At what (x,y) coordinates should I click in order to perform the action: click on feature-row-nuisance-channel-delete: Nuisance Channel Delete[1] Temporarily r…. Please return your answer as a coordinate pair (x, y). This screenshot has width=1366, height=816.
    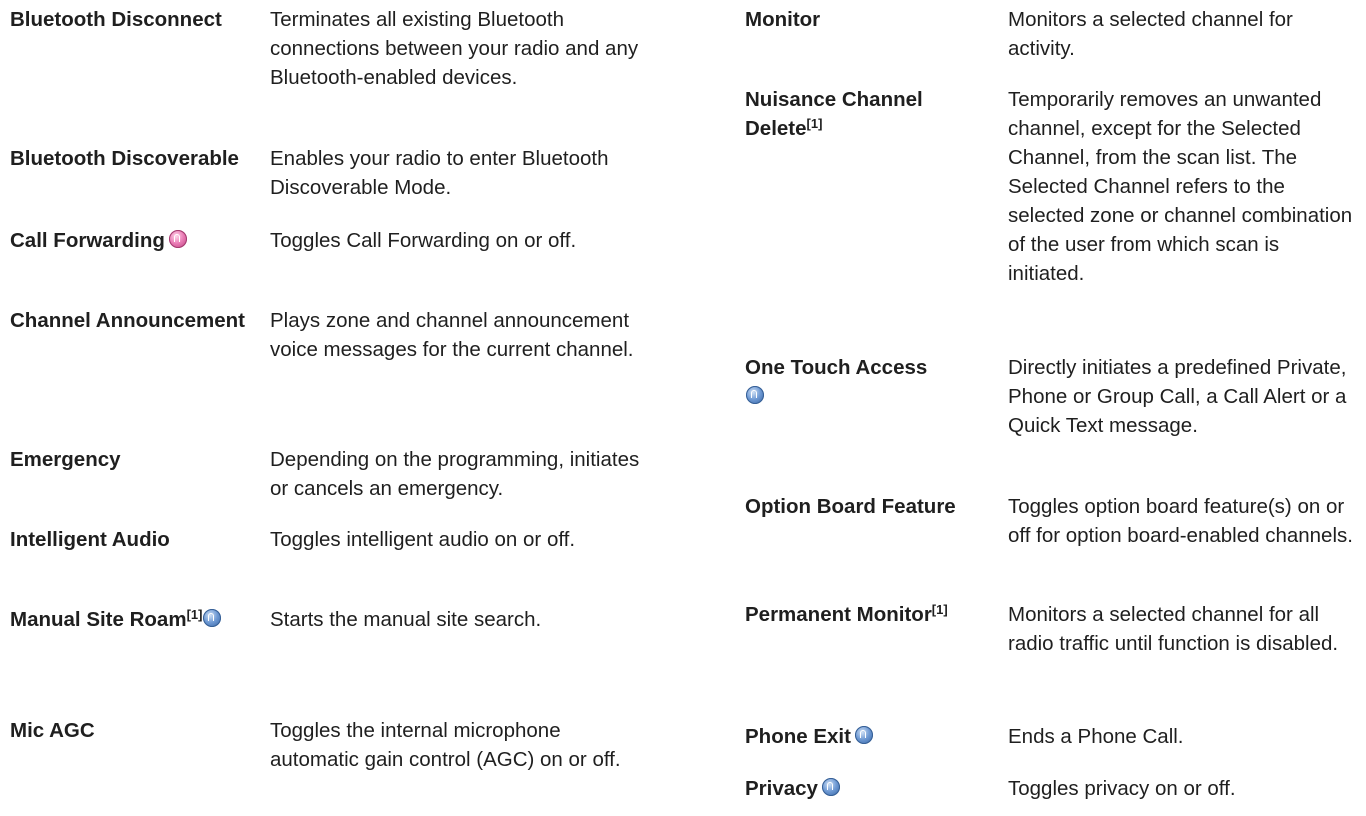
    Looking at the image, I should click on (1052, 186).